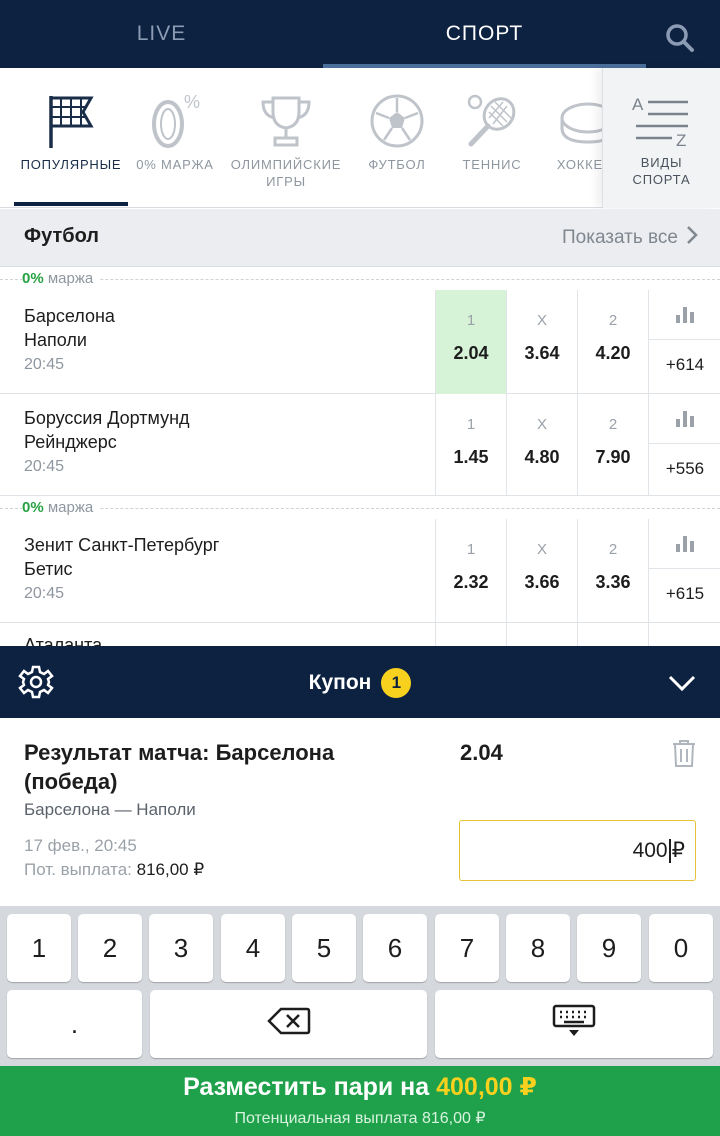  I want to click on coupon-title: Купон 1, so click(360, 683).